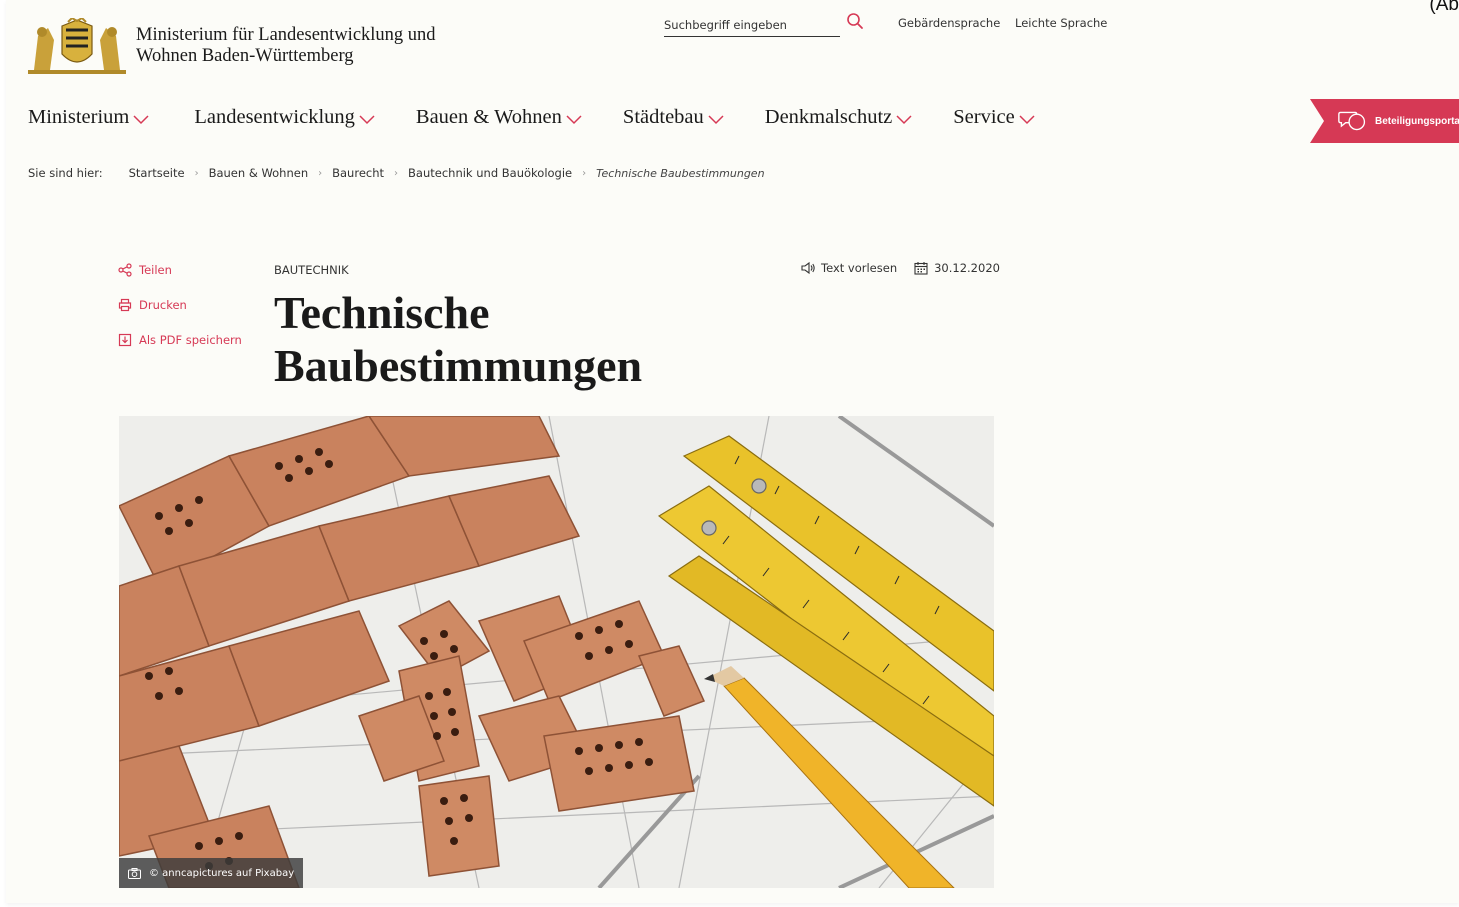 This screenshot has height=907, width=1459. Describe the element at coordinates (488, 117) in the screenshot. I see `nav-item-label: Bauen & Wohnen` at that location.